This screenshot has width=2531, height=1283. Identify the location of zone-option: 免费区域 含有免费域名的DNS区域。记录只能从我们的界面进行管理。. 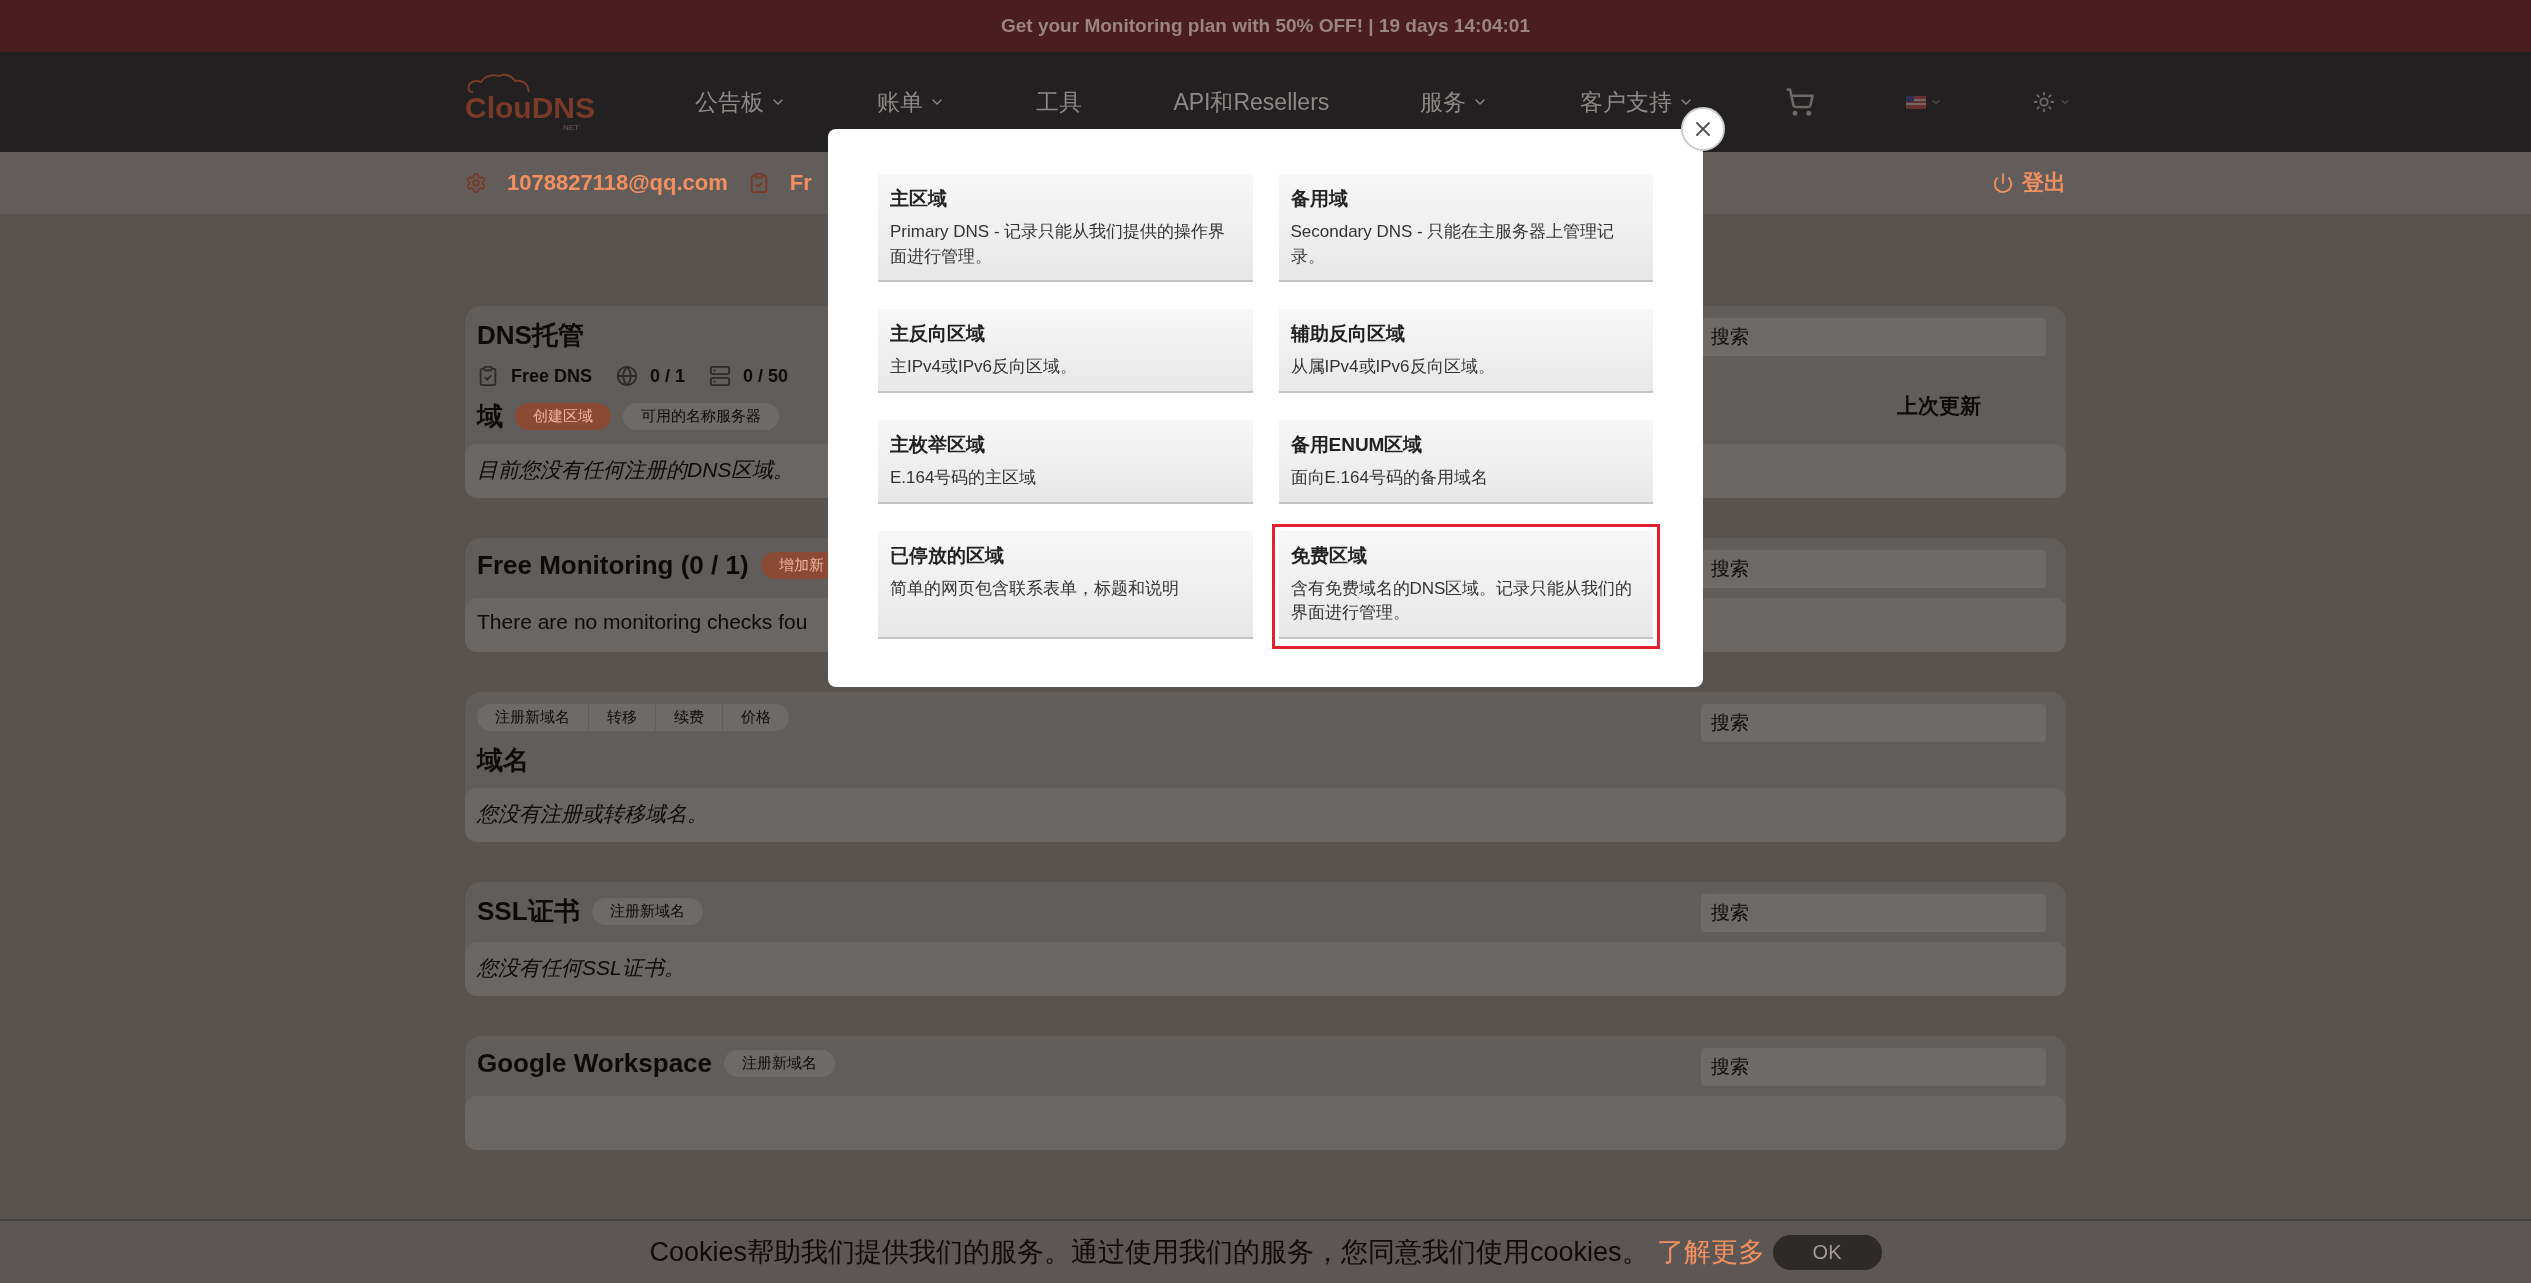
(1465, 586).